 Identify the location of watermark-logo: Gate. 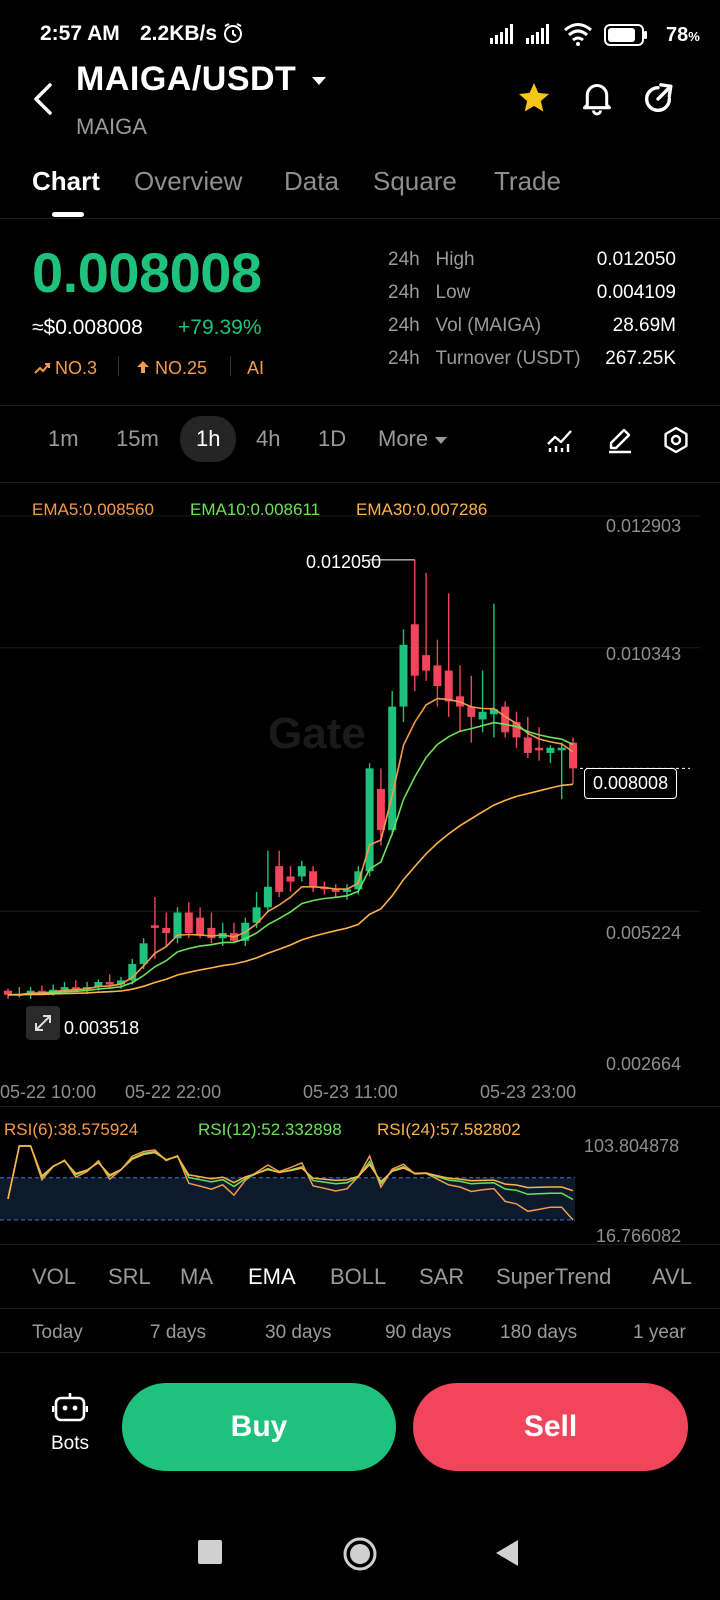
(317, 733).